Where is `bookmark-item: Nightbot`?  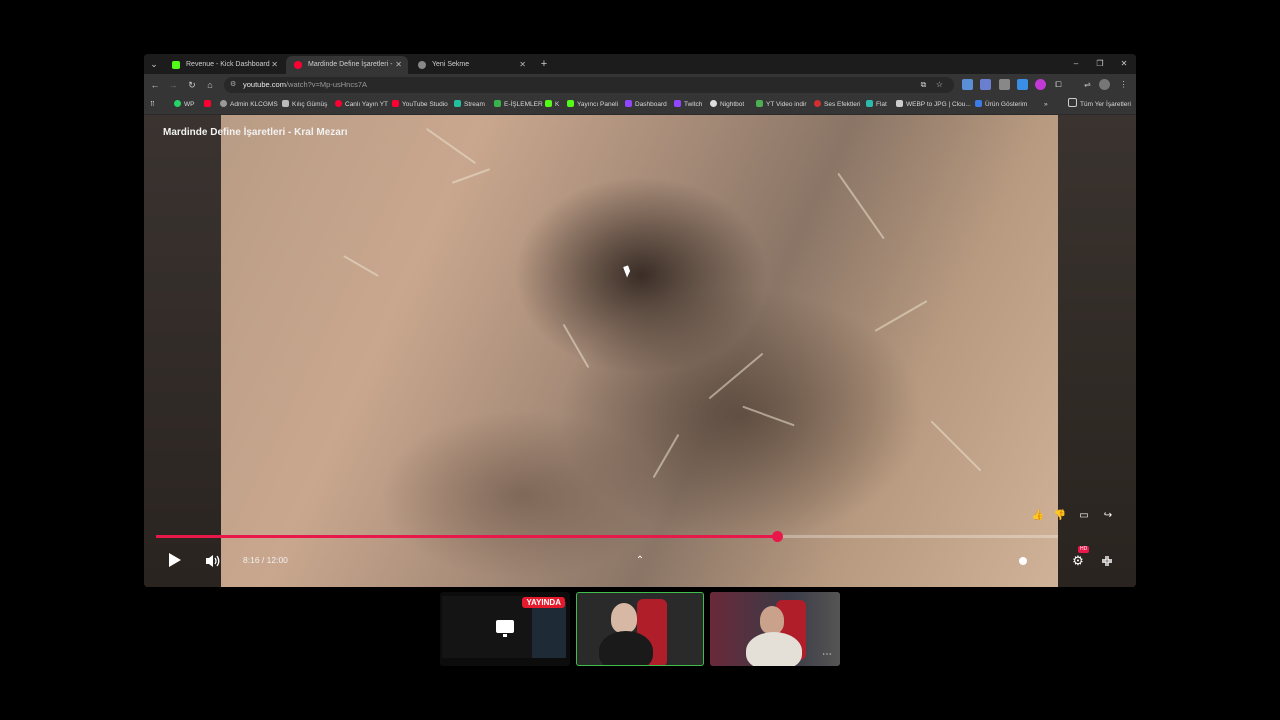
bookmark-item: Nightbot is located at coordinates (727, 105).